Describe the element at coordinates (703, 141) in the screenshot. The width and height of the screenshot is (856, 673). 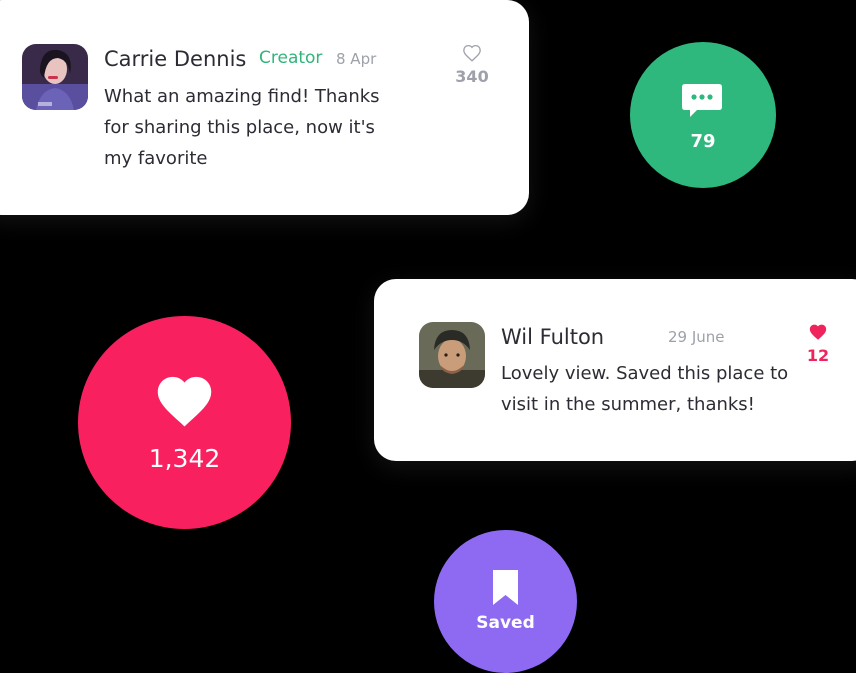
I see `comments-count: 79` at that location.